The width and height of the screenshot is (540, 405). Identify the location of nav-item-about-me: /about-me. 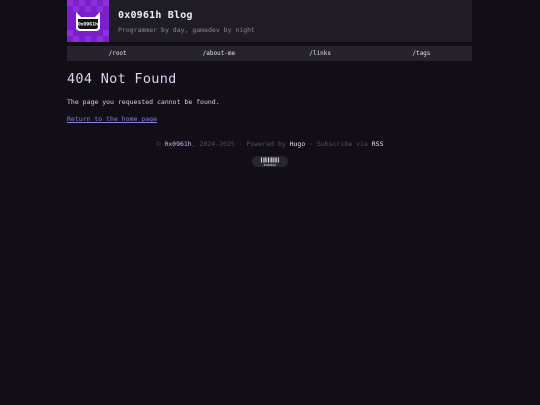
(218, 53).